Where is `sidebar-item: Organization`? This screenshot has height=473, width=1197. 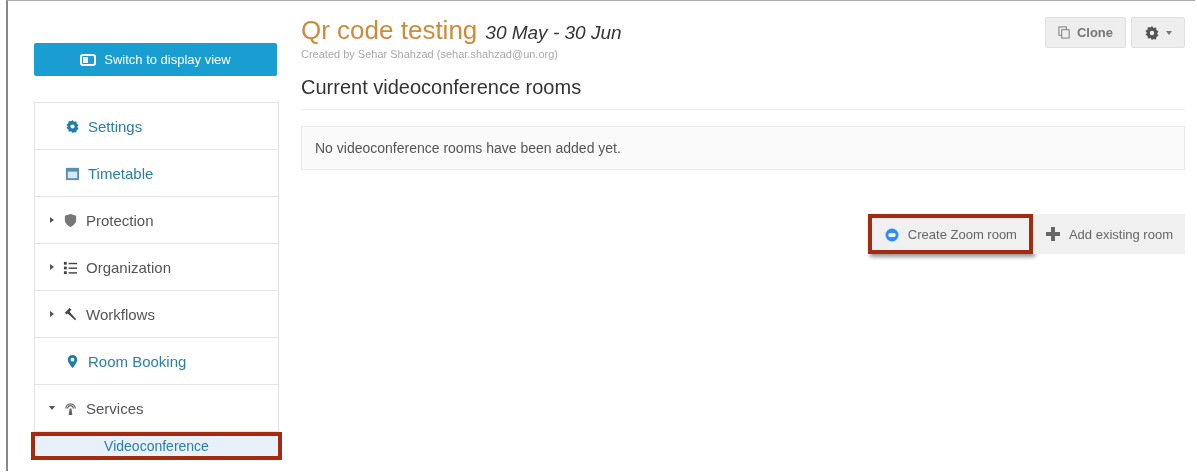 sidebar-item: Organization is located at coordinates (156, 267).